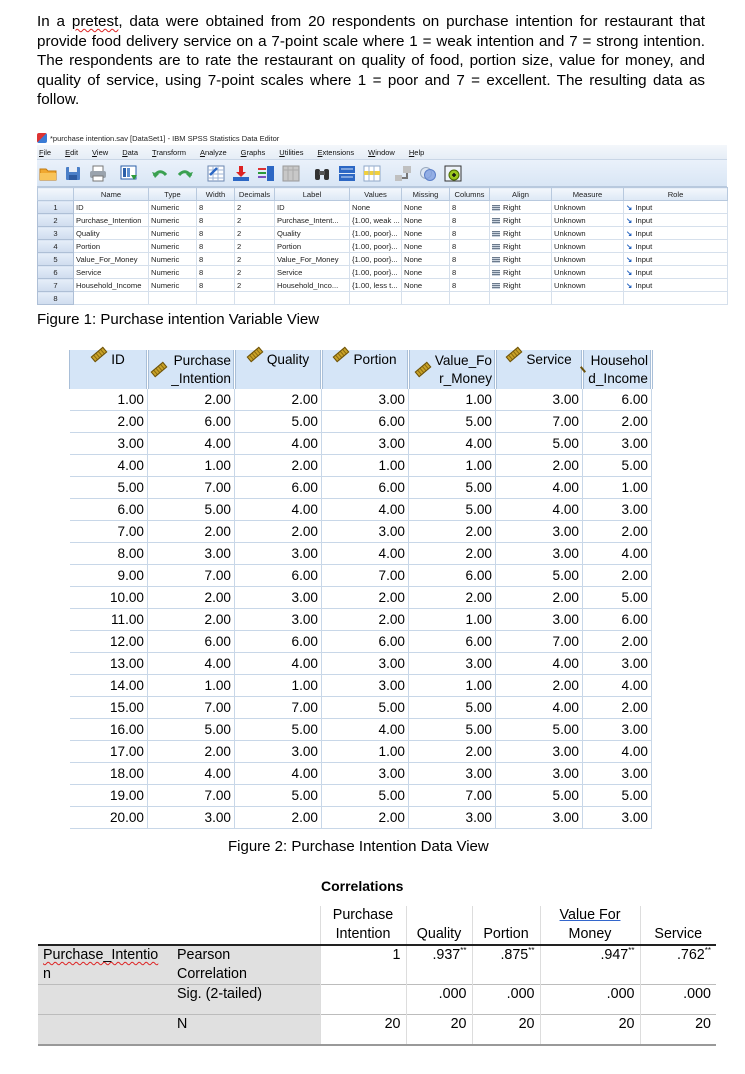 The height and width of the screenshot is (1074, 745). Describe the element at coordinates (587, 298) in the screenshot. I see `vv-cell-measure` at that location.